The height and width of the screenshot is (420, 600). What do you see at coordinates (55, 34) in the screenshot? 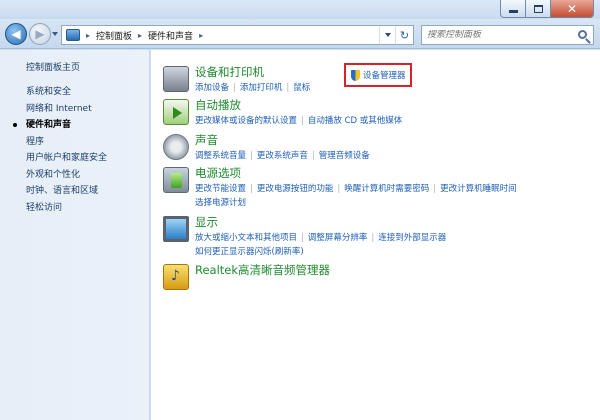
I see `recent-pages-dropdown` at bounding box center [55, 34].